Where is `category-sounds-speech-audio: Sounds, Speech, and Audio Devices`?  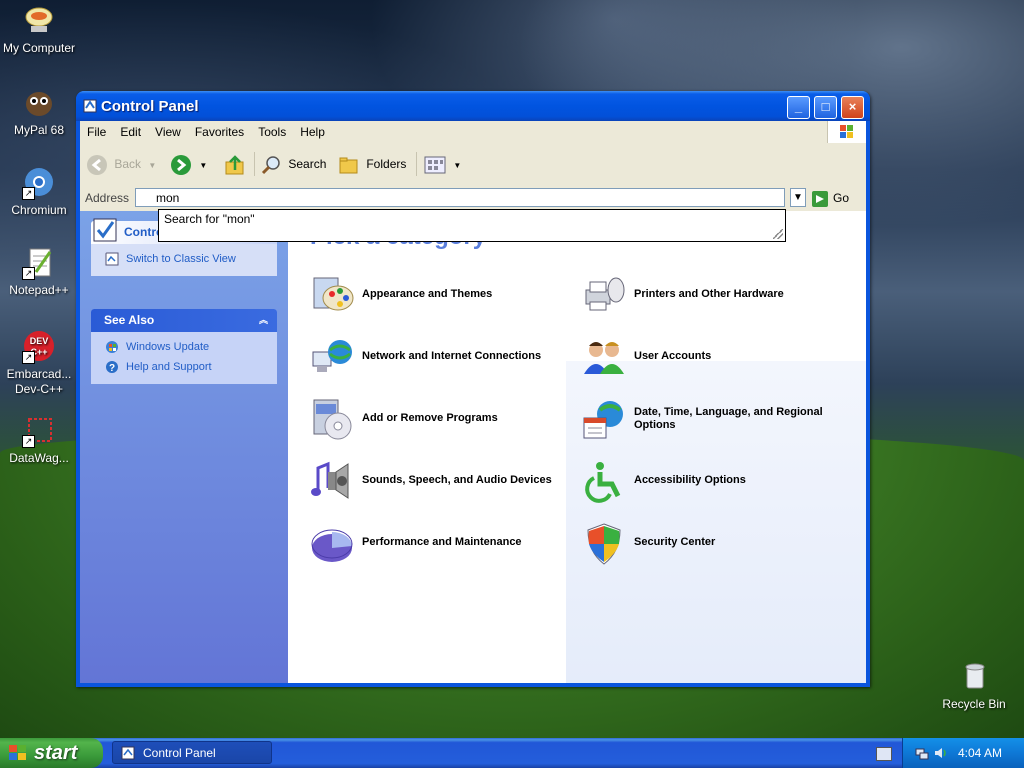
category-sounds-speech-audio: Sounds, Speech, and Audio Devices is located at coordinates (444, 482).